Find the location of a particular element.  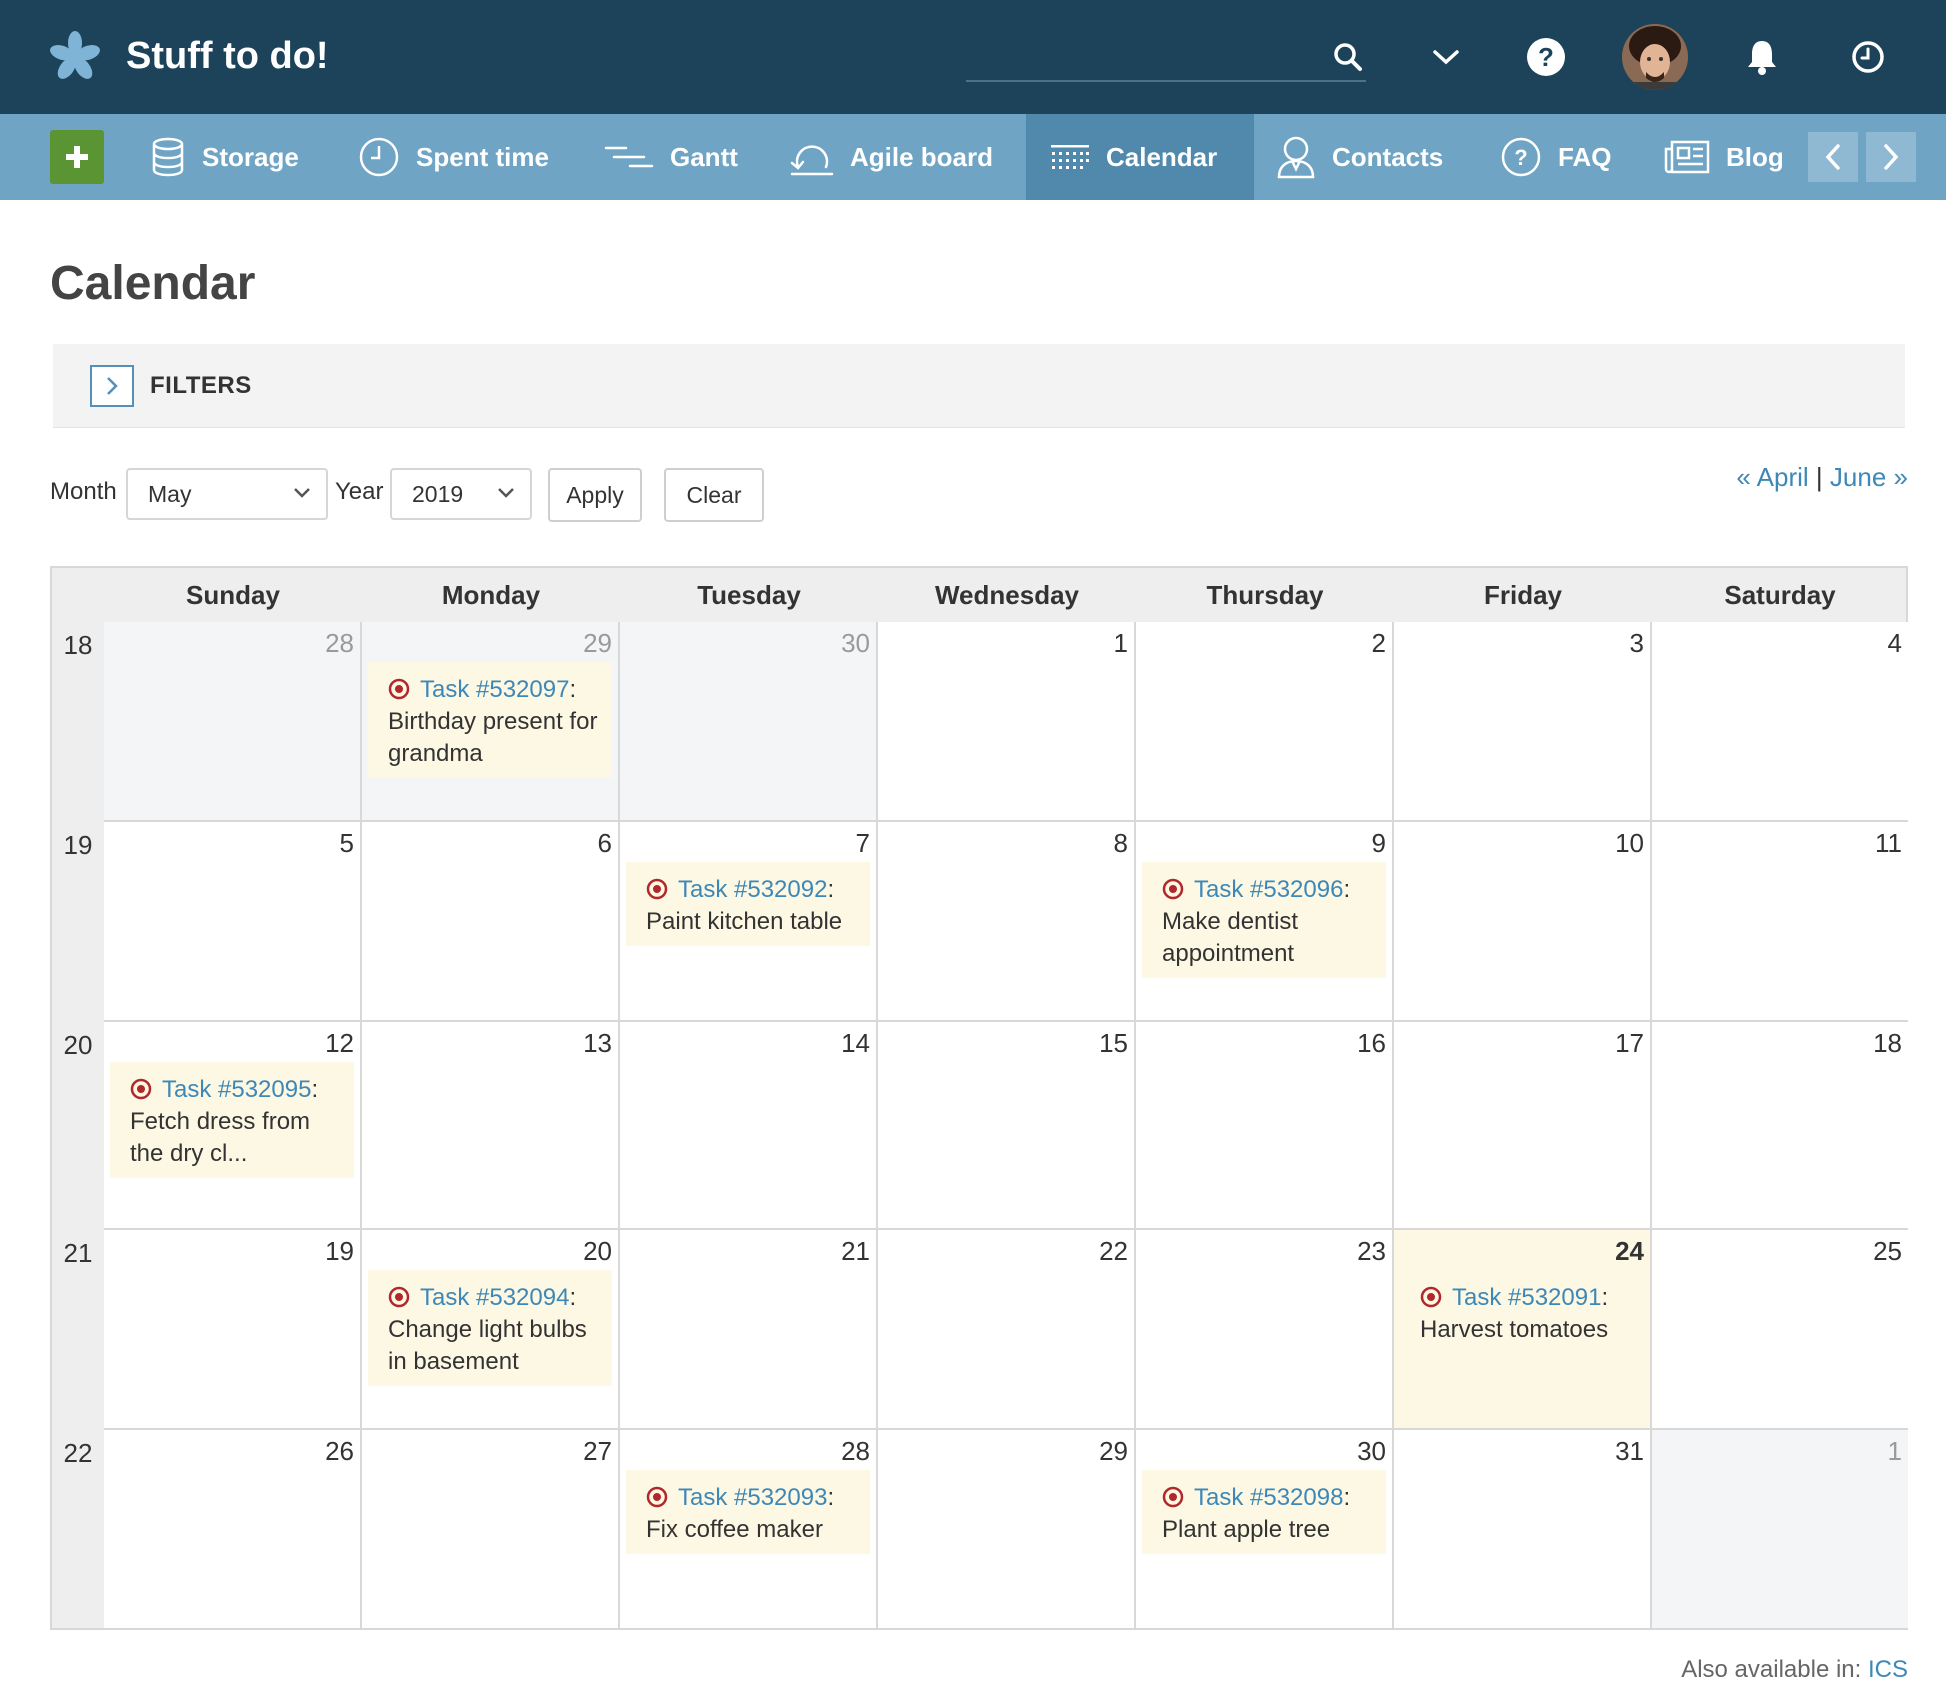

day-cell: 25 is located at coordinates (1780, 1330).